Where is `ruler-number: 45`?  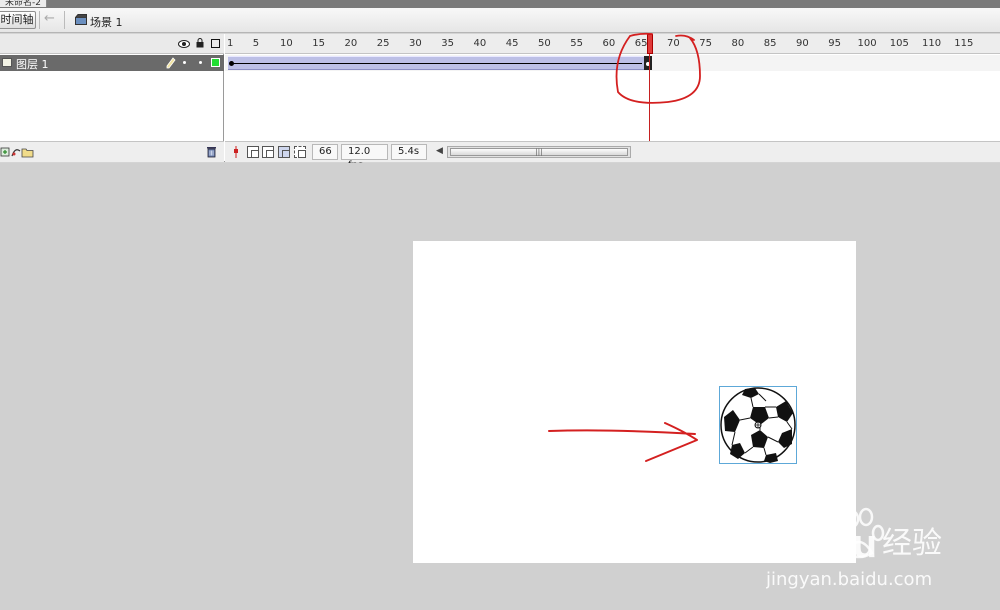
ruler-number: 45 is located at coordinates (512, 43).